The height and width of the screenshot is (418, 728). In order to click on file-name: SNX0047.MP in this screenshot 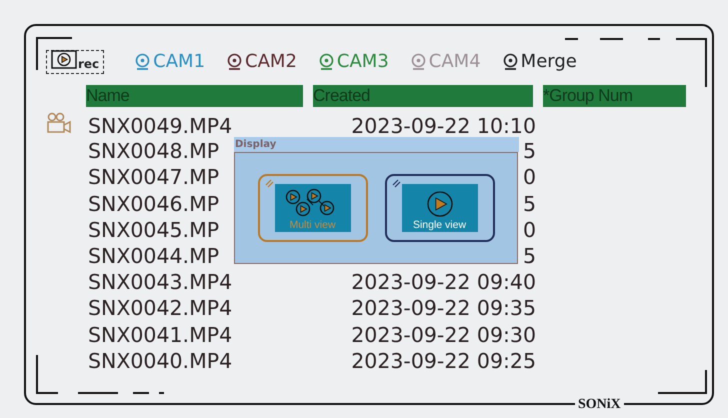, I will do `click(154, 177)`.